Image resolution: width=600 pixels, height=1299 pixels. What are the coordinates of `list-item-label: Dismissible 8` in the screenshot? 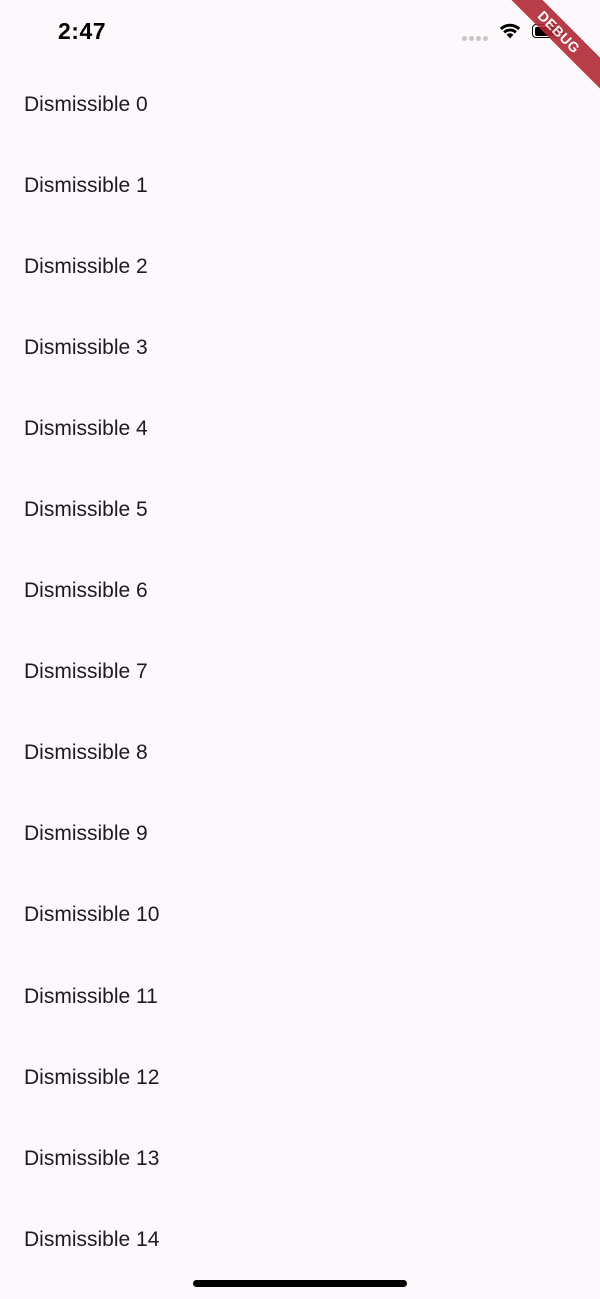 It's located at (86, 753).